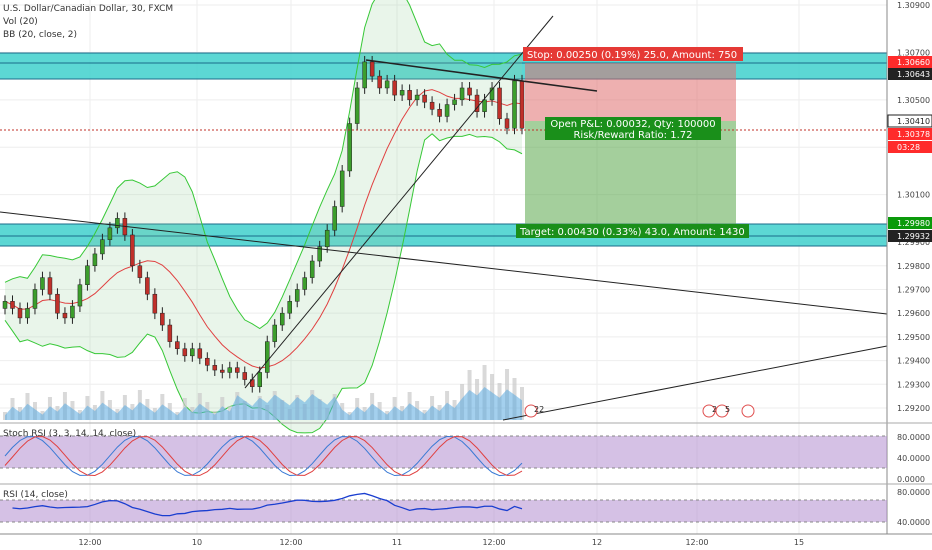  What do you see at coordinates (913, 458) in the screenshot?
I see `stoch-tick: 40.0000` at bounding box center [913, 458].